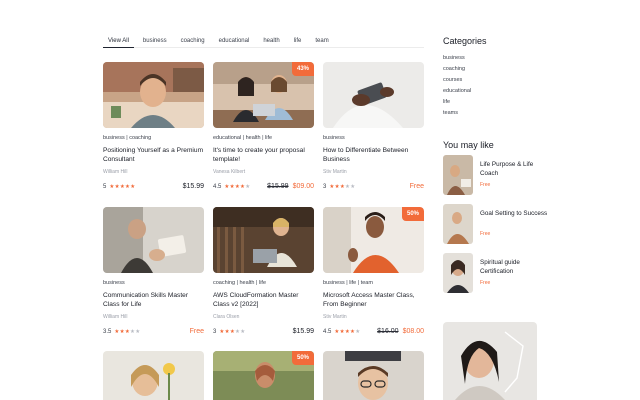 The height and width of the screenshot is (400, 640). What do you see at coordinates (465, 41) in the screenshot?
I see `categories-heading: Categories` at bounding box center [465, 41].